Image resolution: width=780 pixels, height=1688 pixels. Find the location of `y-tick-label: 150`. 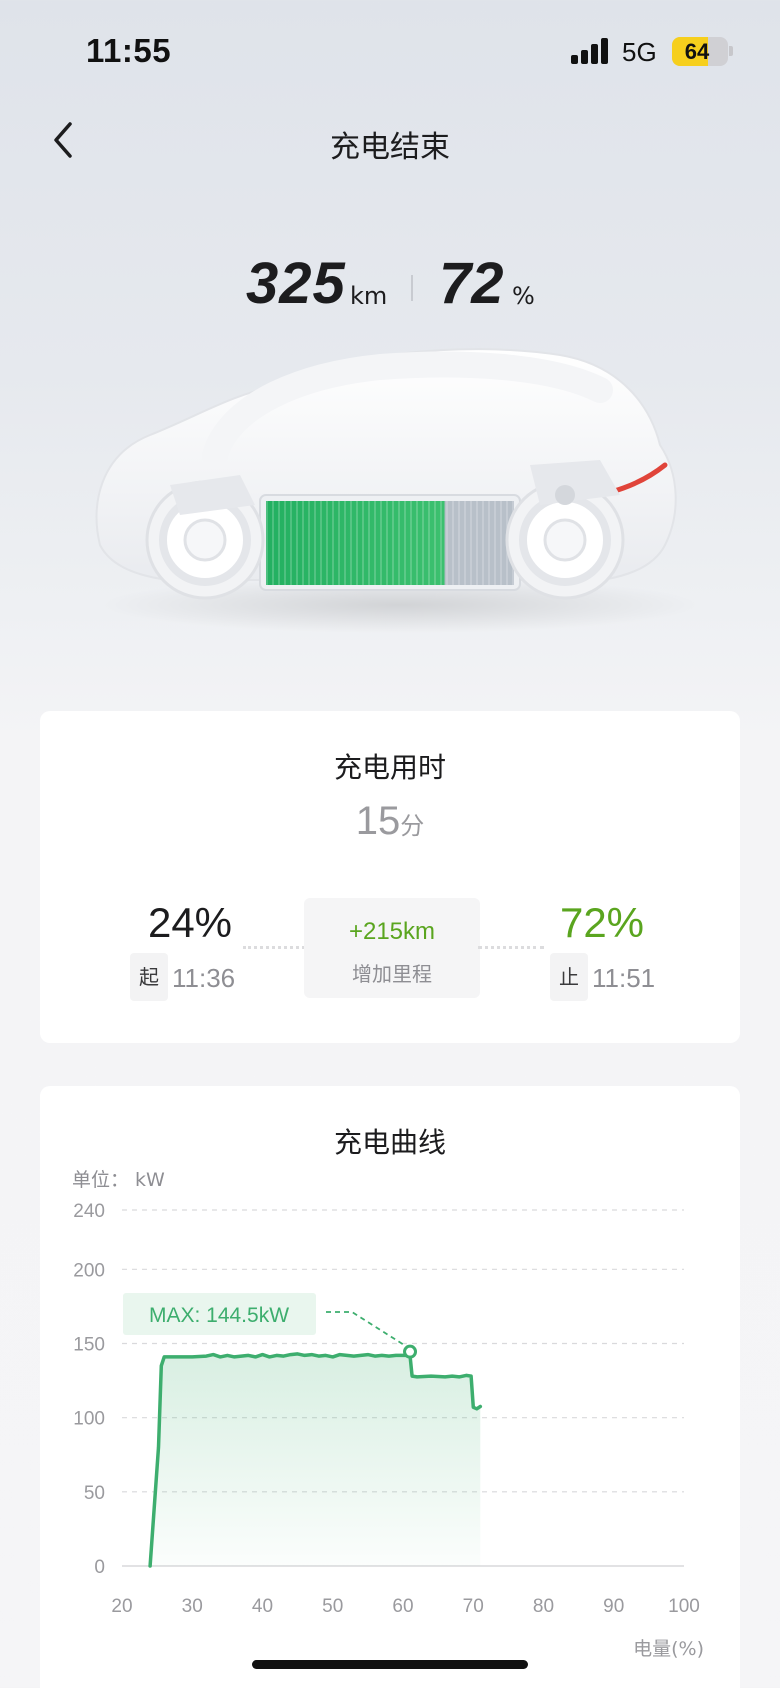

y-tick-label: 150 is located at coordinates (89, 1345).